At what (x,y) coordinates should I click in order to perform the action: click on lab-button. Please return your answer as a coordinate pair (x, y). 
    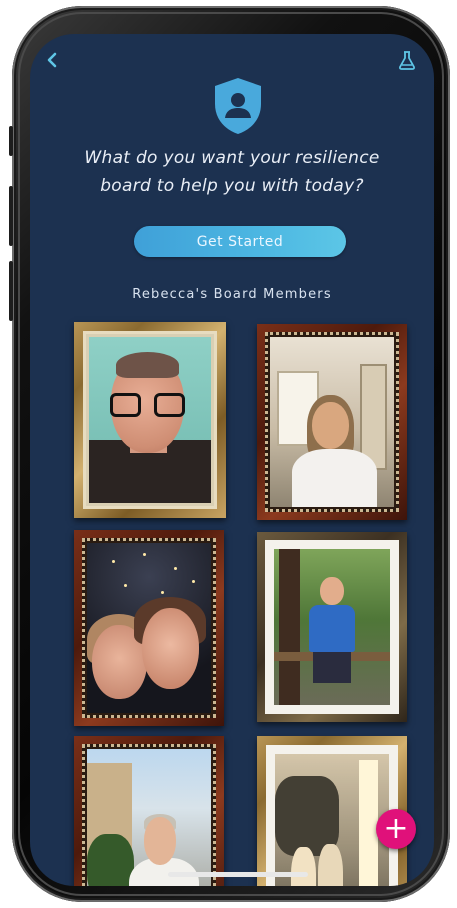
    Looking at the image, I should click on (407, 60).